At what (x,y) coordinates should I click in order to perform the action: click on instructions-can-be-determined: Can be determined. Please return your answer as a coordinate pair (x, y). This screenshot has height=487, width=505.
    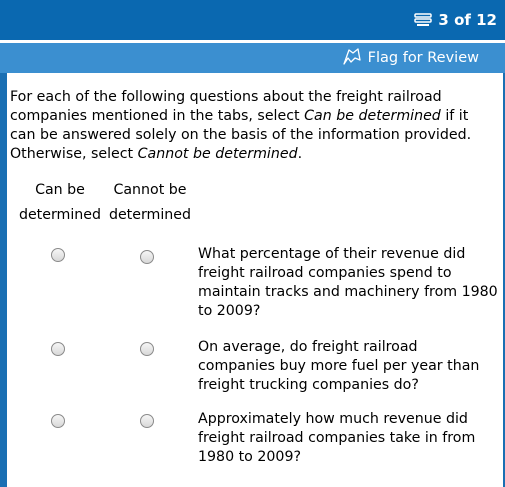
    Looking at the image, I should click on (372, 116).